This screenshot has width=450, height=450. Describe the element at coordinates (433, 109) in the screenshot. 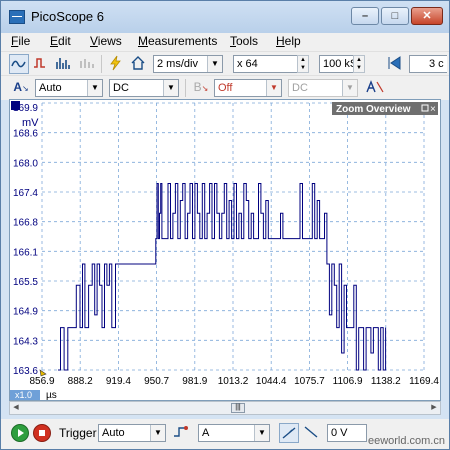

I see `zoom-overview-close-icon: ×` at that location.